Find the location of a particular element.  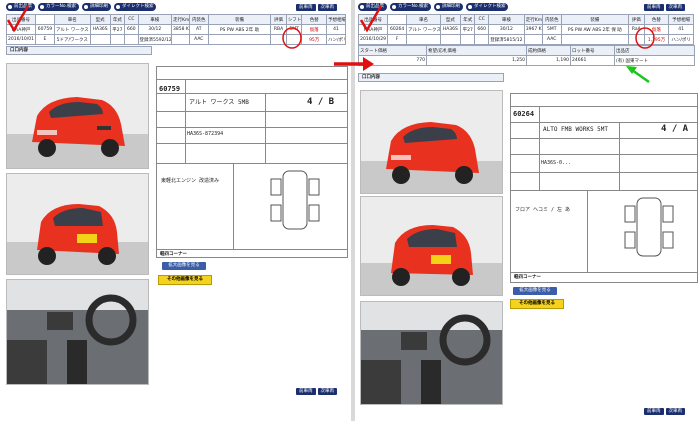

header-cell: 出品番号 is located at coordinates (21, 19).